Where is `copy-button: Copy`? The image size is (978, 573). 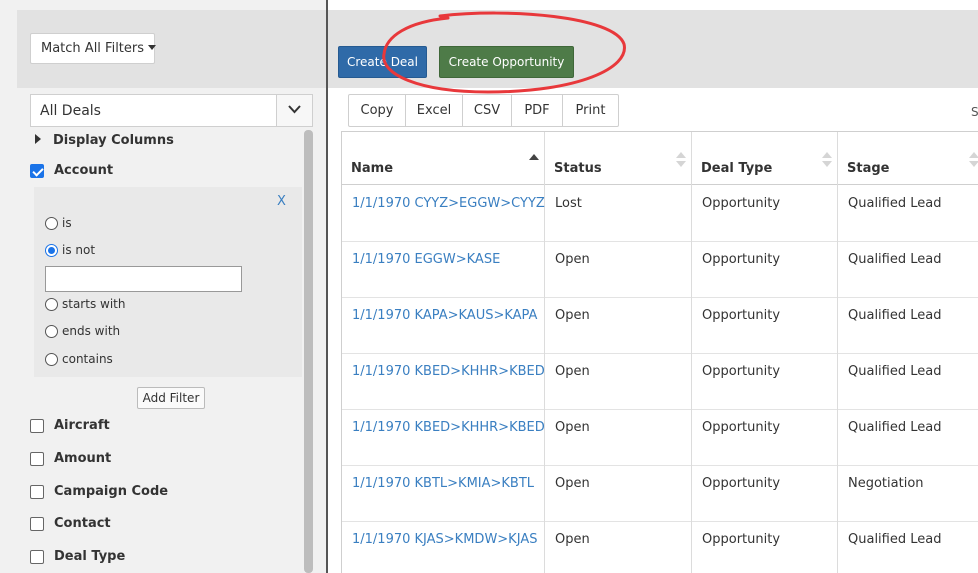 copy-button: Copy is located at coordinates (377, 110).